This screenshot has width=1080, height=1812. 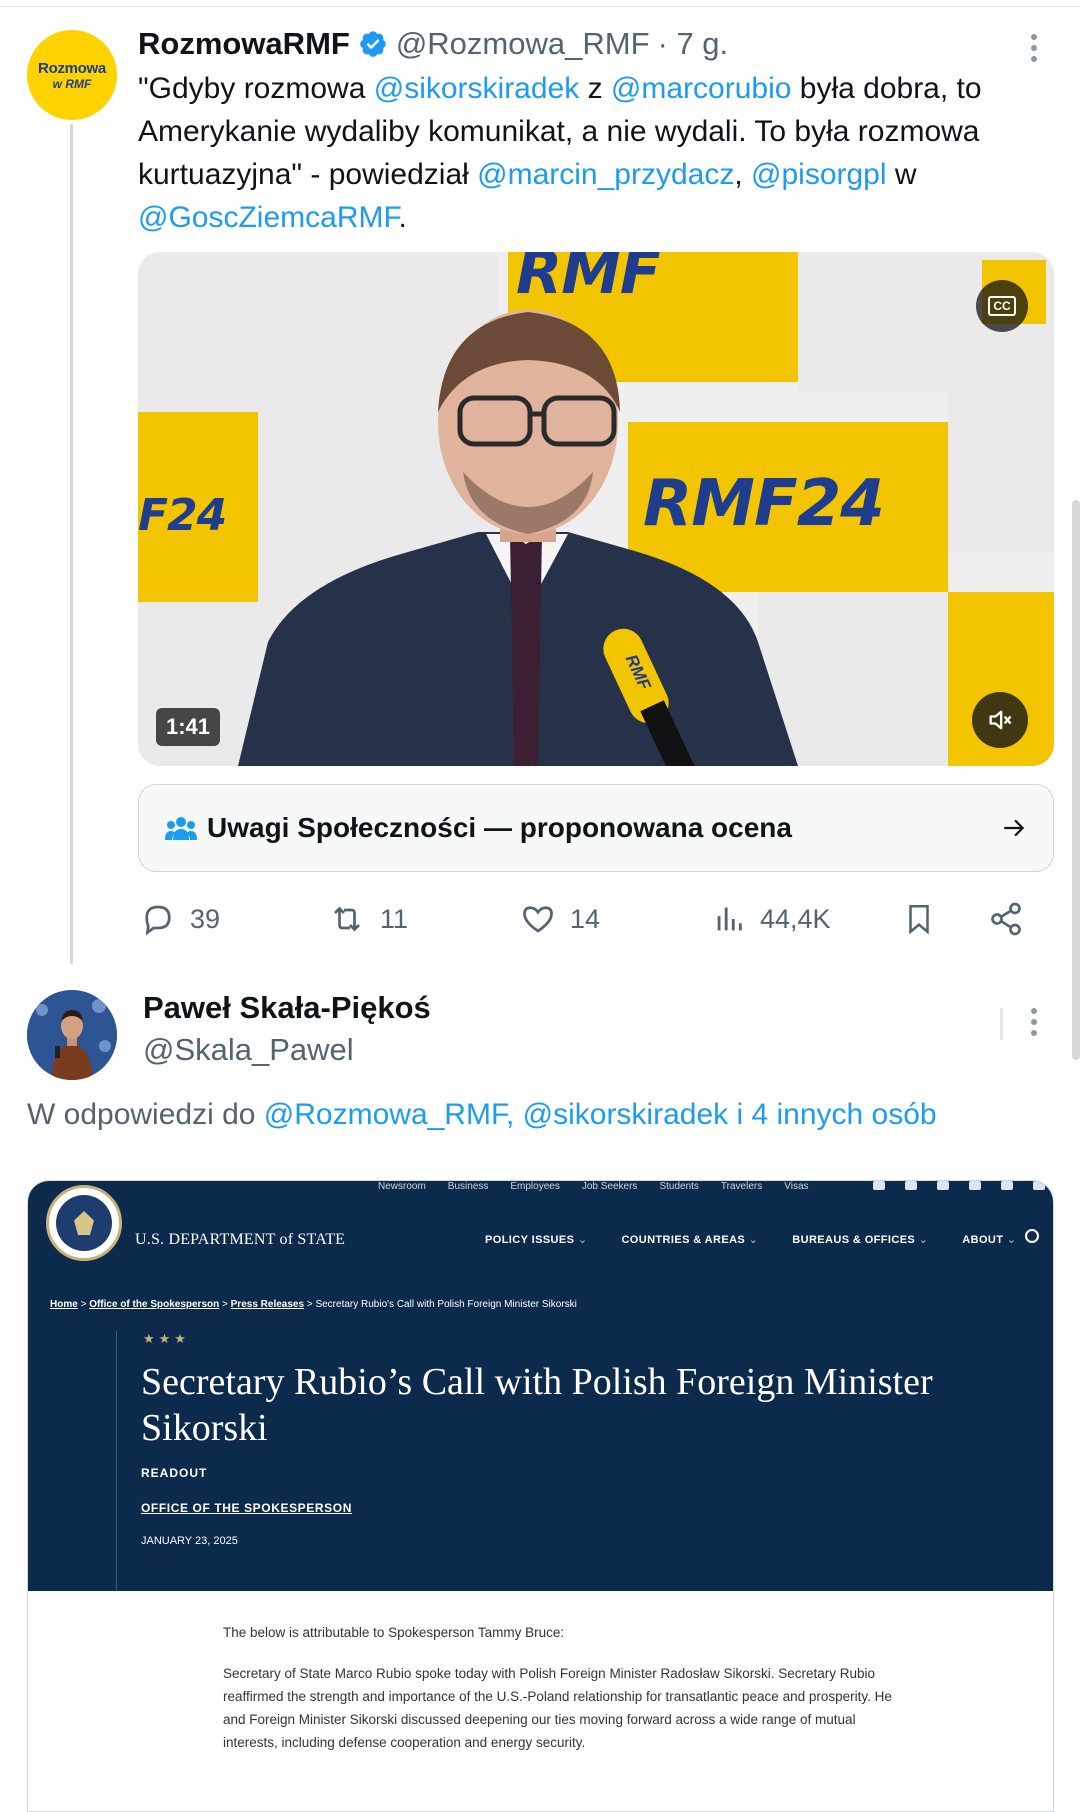 I want to click on mention-link: @GoscZiemcaRMF, so click(x=268, y=217).